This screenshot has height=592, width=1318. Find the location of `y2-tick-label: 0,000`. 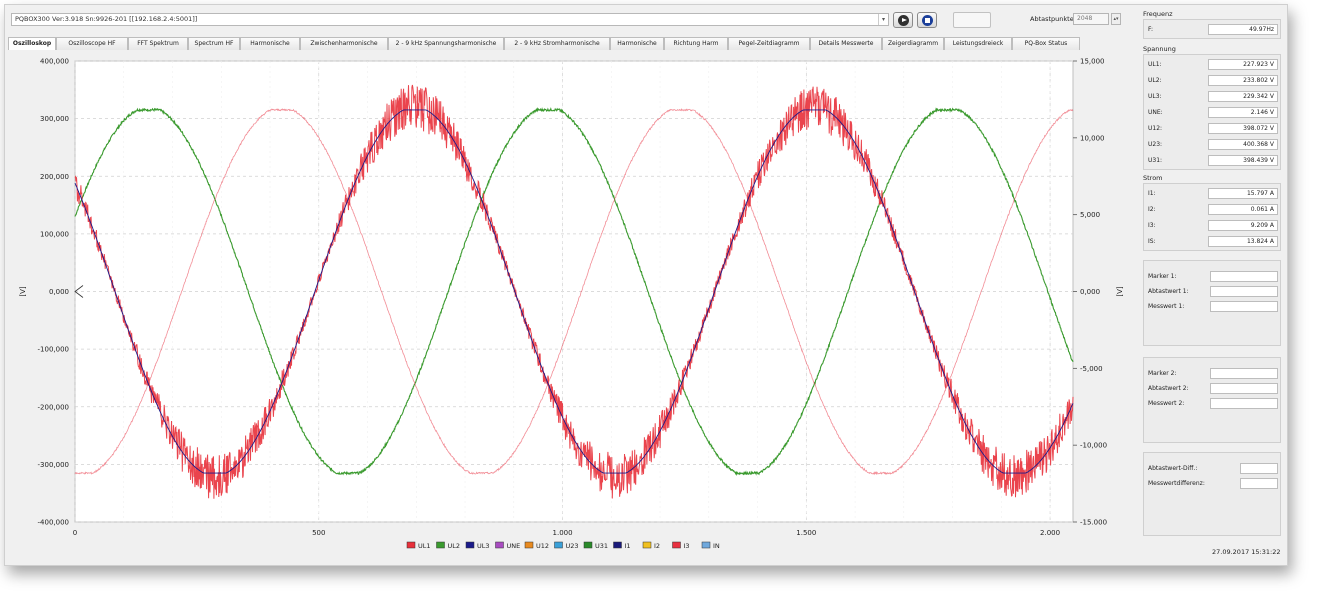

y2-tick-label: 0,000 is located at coordinates (1090, 292).